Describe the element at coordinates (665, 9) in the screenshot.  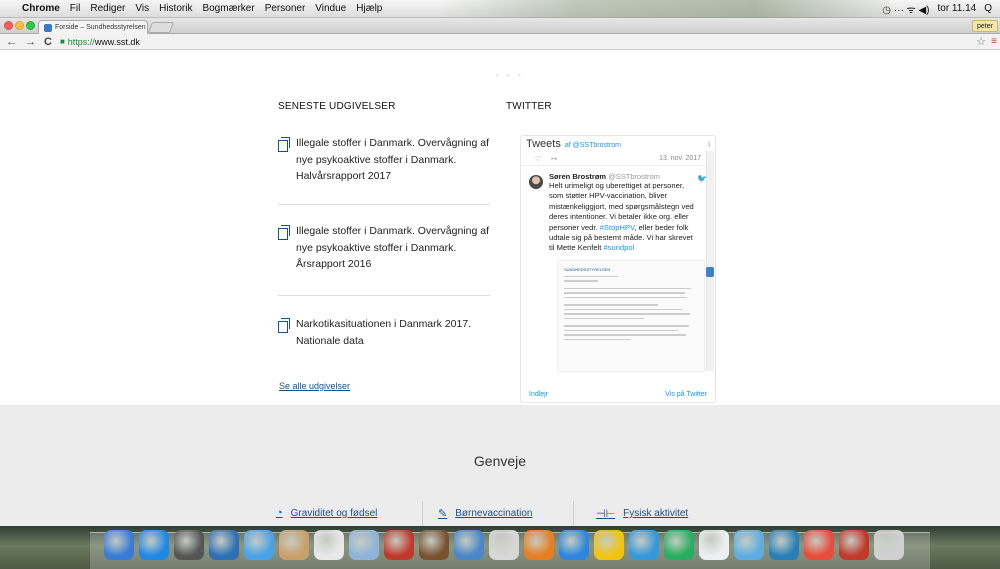
I see `menubar-wallpaper` at that location.